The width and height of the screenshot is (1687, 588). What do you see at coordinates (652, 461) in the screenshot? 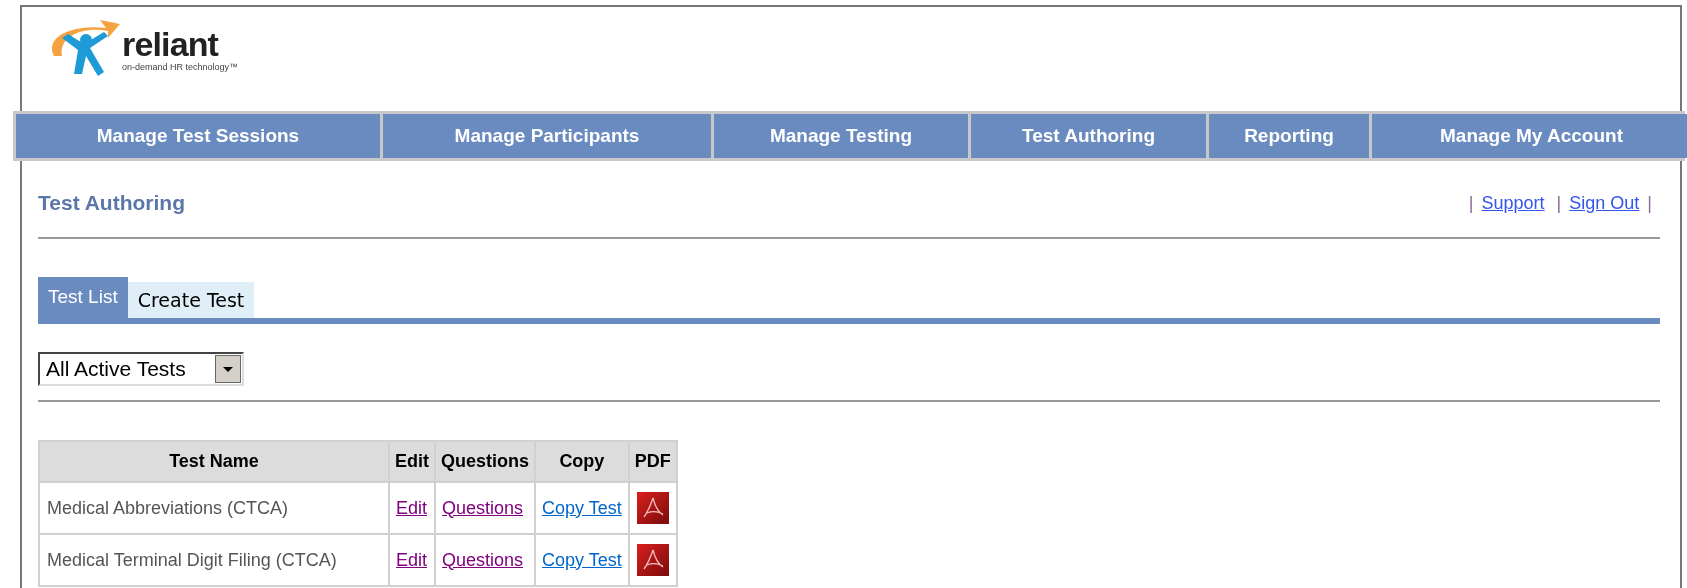
I see `column-header: PDF` at bounding box center [652, 461].